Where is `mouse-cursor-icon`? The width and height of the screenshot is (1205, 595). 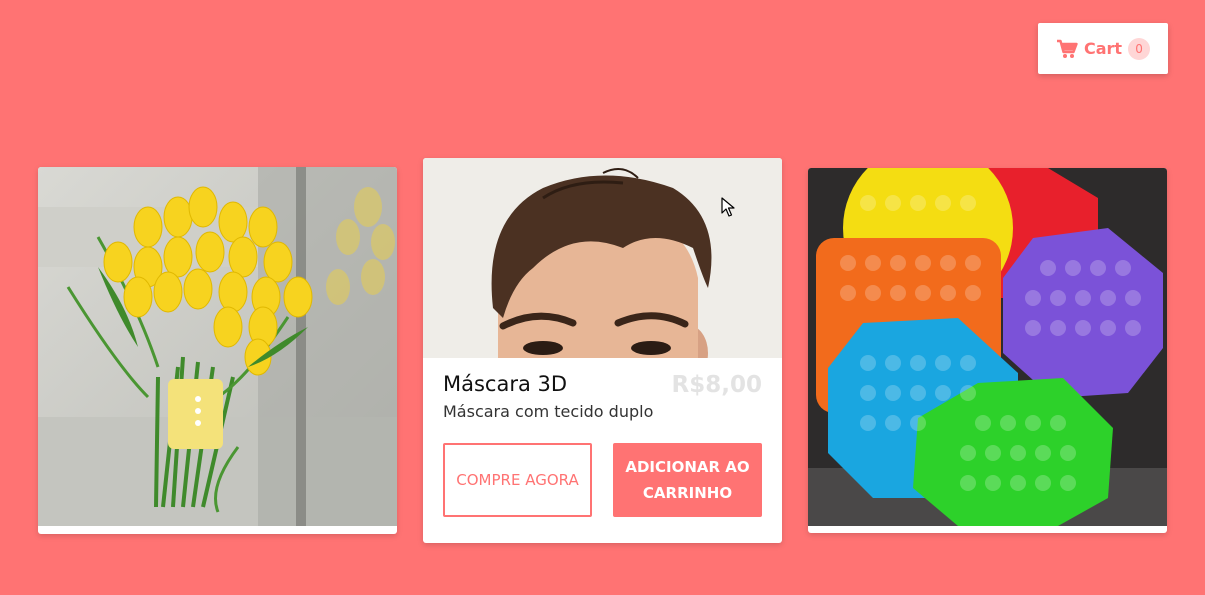 mouse-cursor-icon is located at coordinates (728, 209).